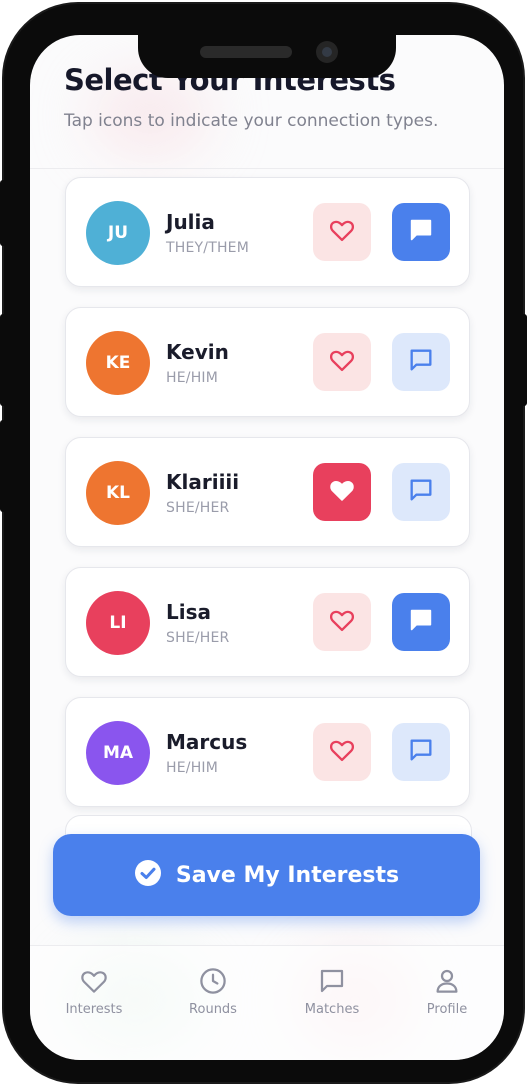  I want to click on avatar: LI, so click(118, 623).